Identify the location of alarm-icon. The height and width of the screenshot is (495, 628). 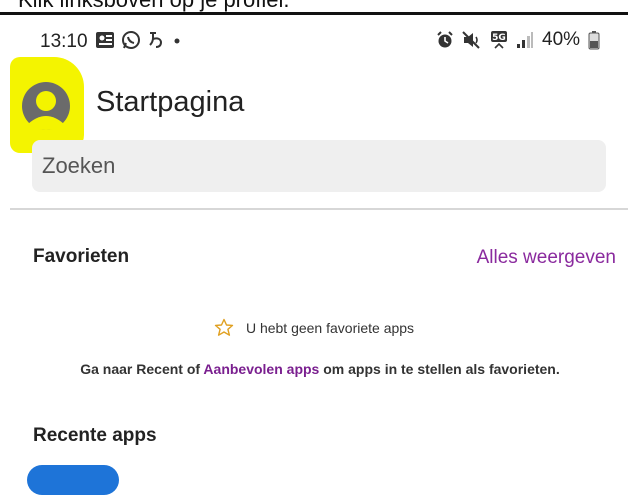
(445, 39).